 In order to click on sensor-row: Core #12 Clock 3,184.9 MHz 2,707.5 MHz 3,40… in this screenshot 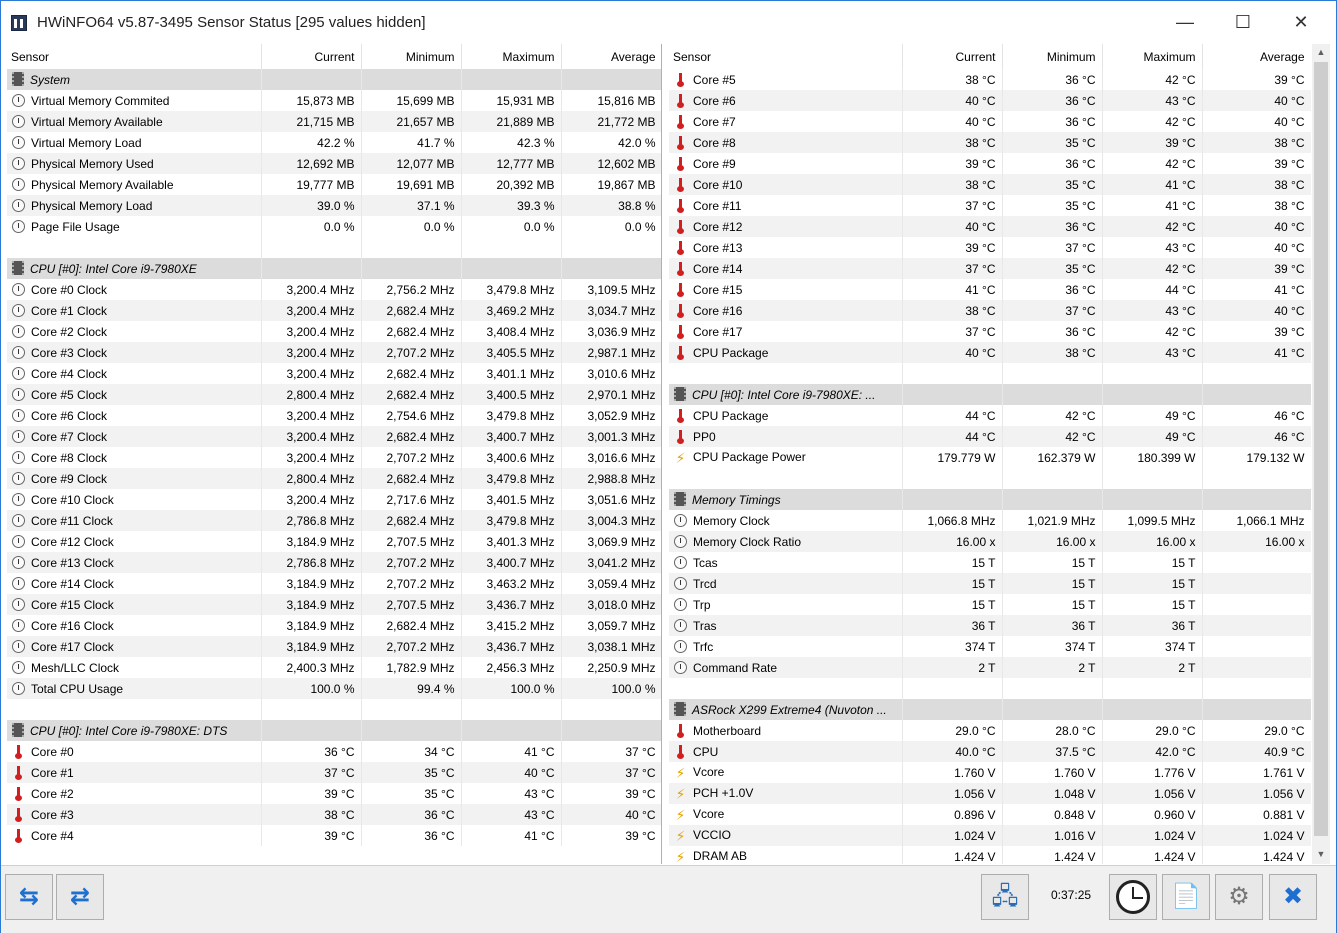, I will do `click(334, 541)`.